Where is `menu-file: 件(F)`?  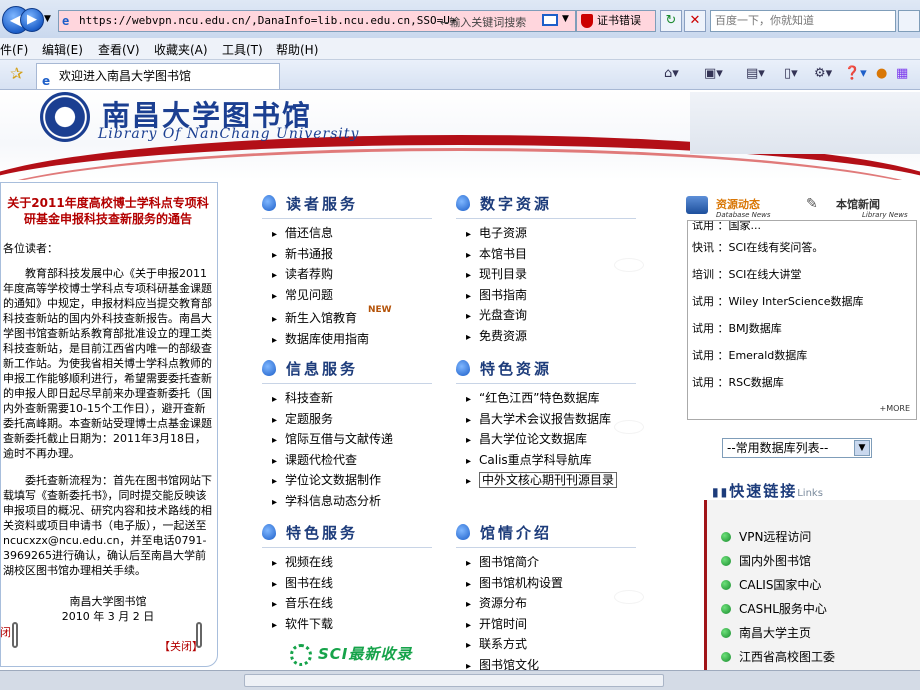 menu-file: 件(F) is located at coordinates (14, 49).